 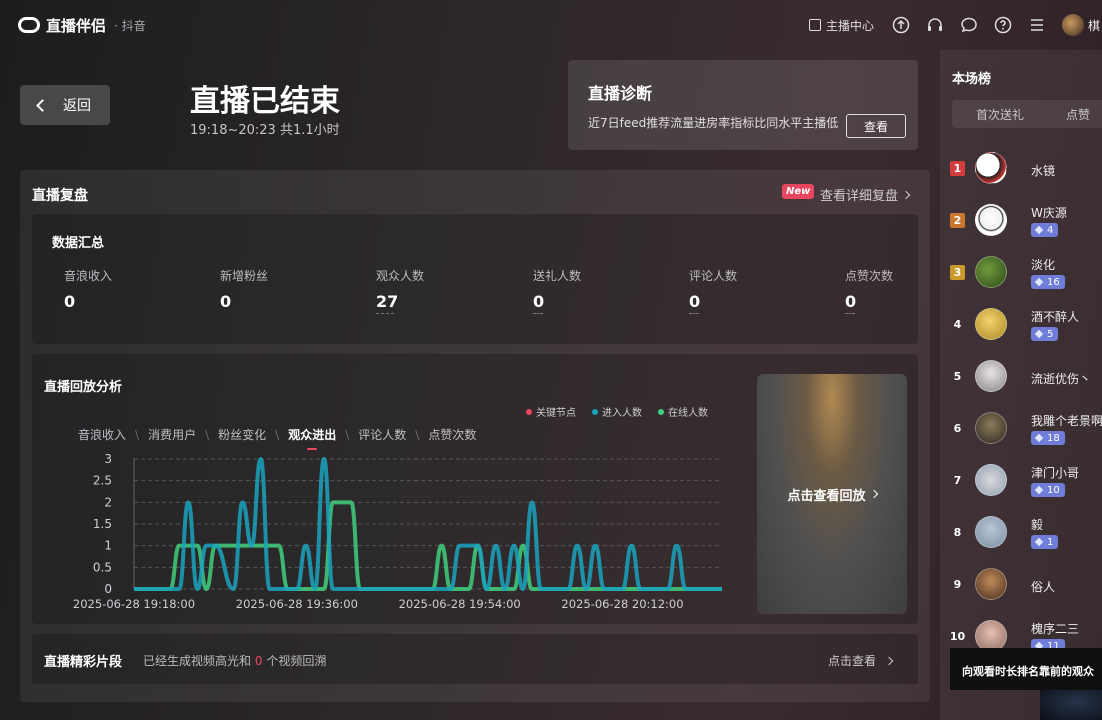 What do you see at coordinates (957, 324) in the screenshot?
I see `rank-number: 4` at bounding box center [957, 324].